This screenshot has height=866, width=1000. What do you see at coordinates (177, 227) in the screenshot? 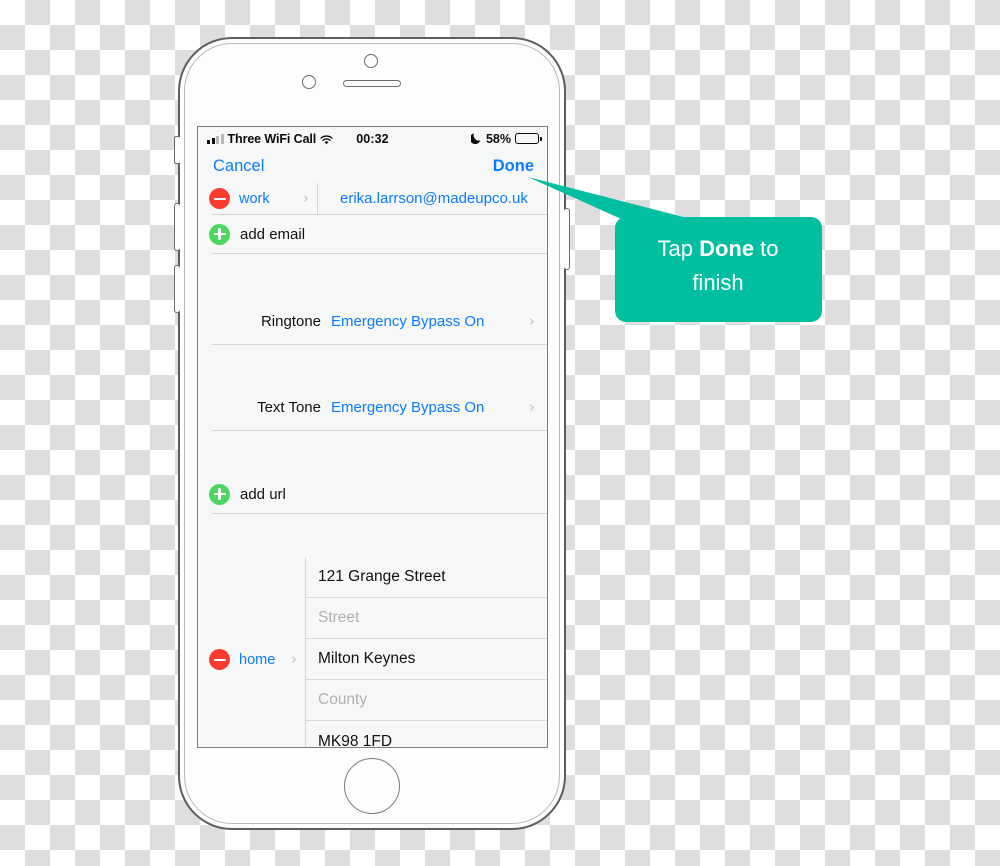
I see `volume-up-button` at bounding box center [177, 227].